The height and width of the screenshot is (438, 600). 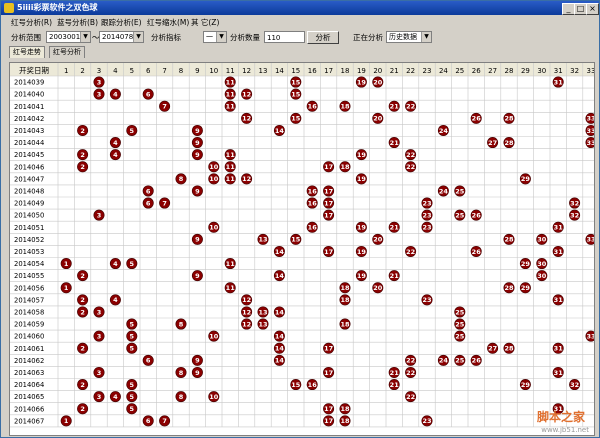 What do you see at coordinates (148, 71) in the screenshot?
I see `column-header-6: 6` at bounding box center [148, 71].